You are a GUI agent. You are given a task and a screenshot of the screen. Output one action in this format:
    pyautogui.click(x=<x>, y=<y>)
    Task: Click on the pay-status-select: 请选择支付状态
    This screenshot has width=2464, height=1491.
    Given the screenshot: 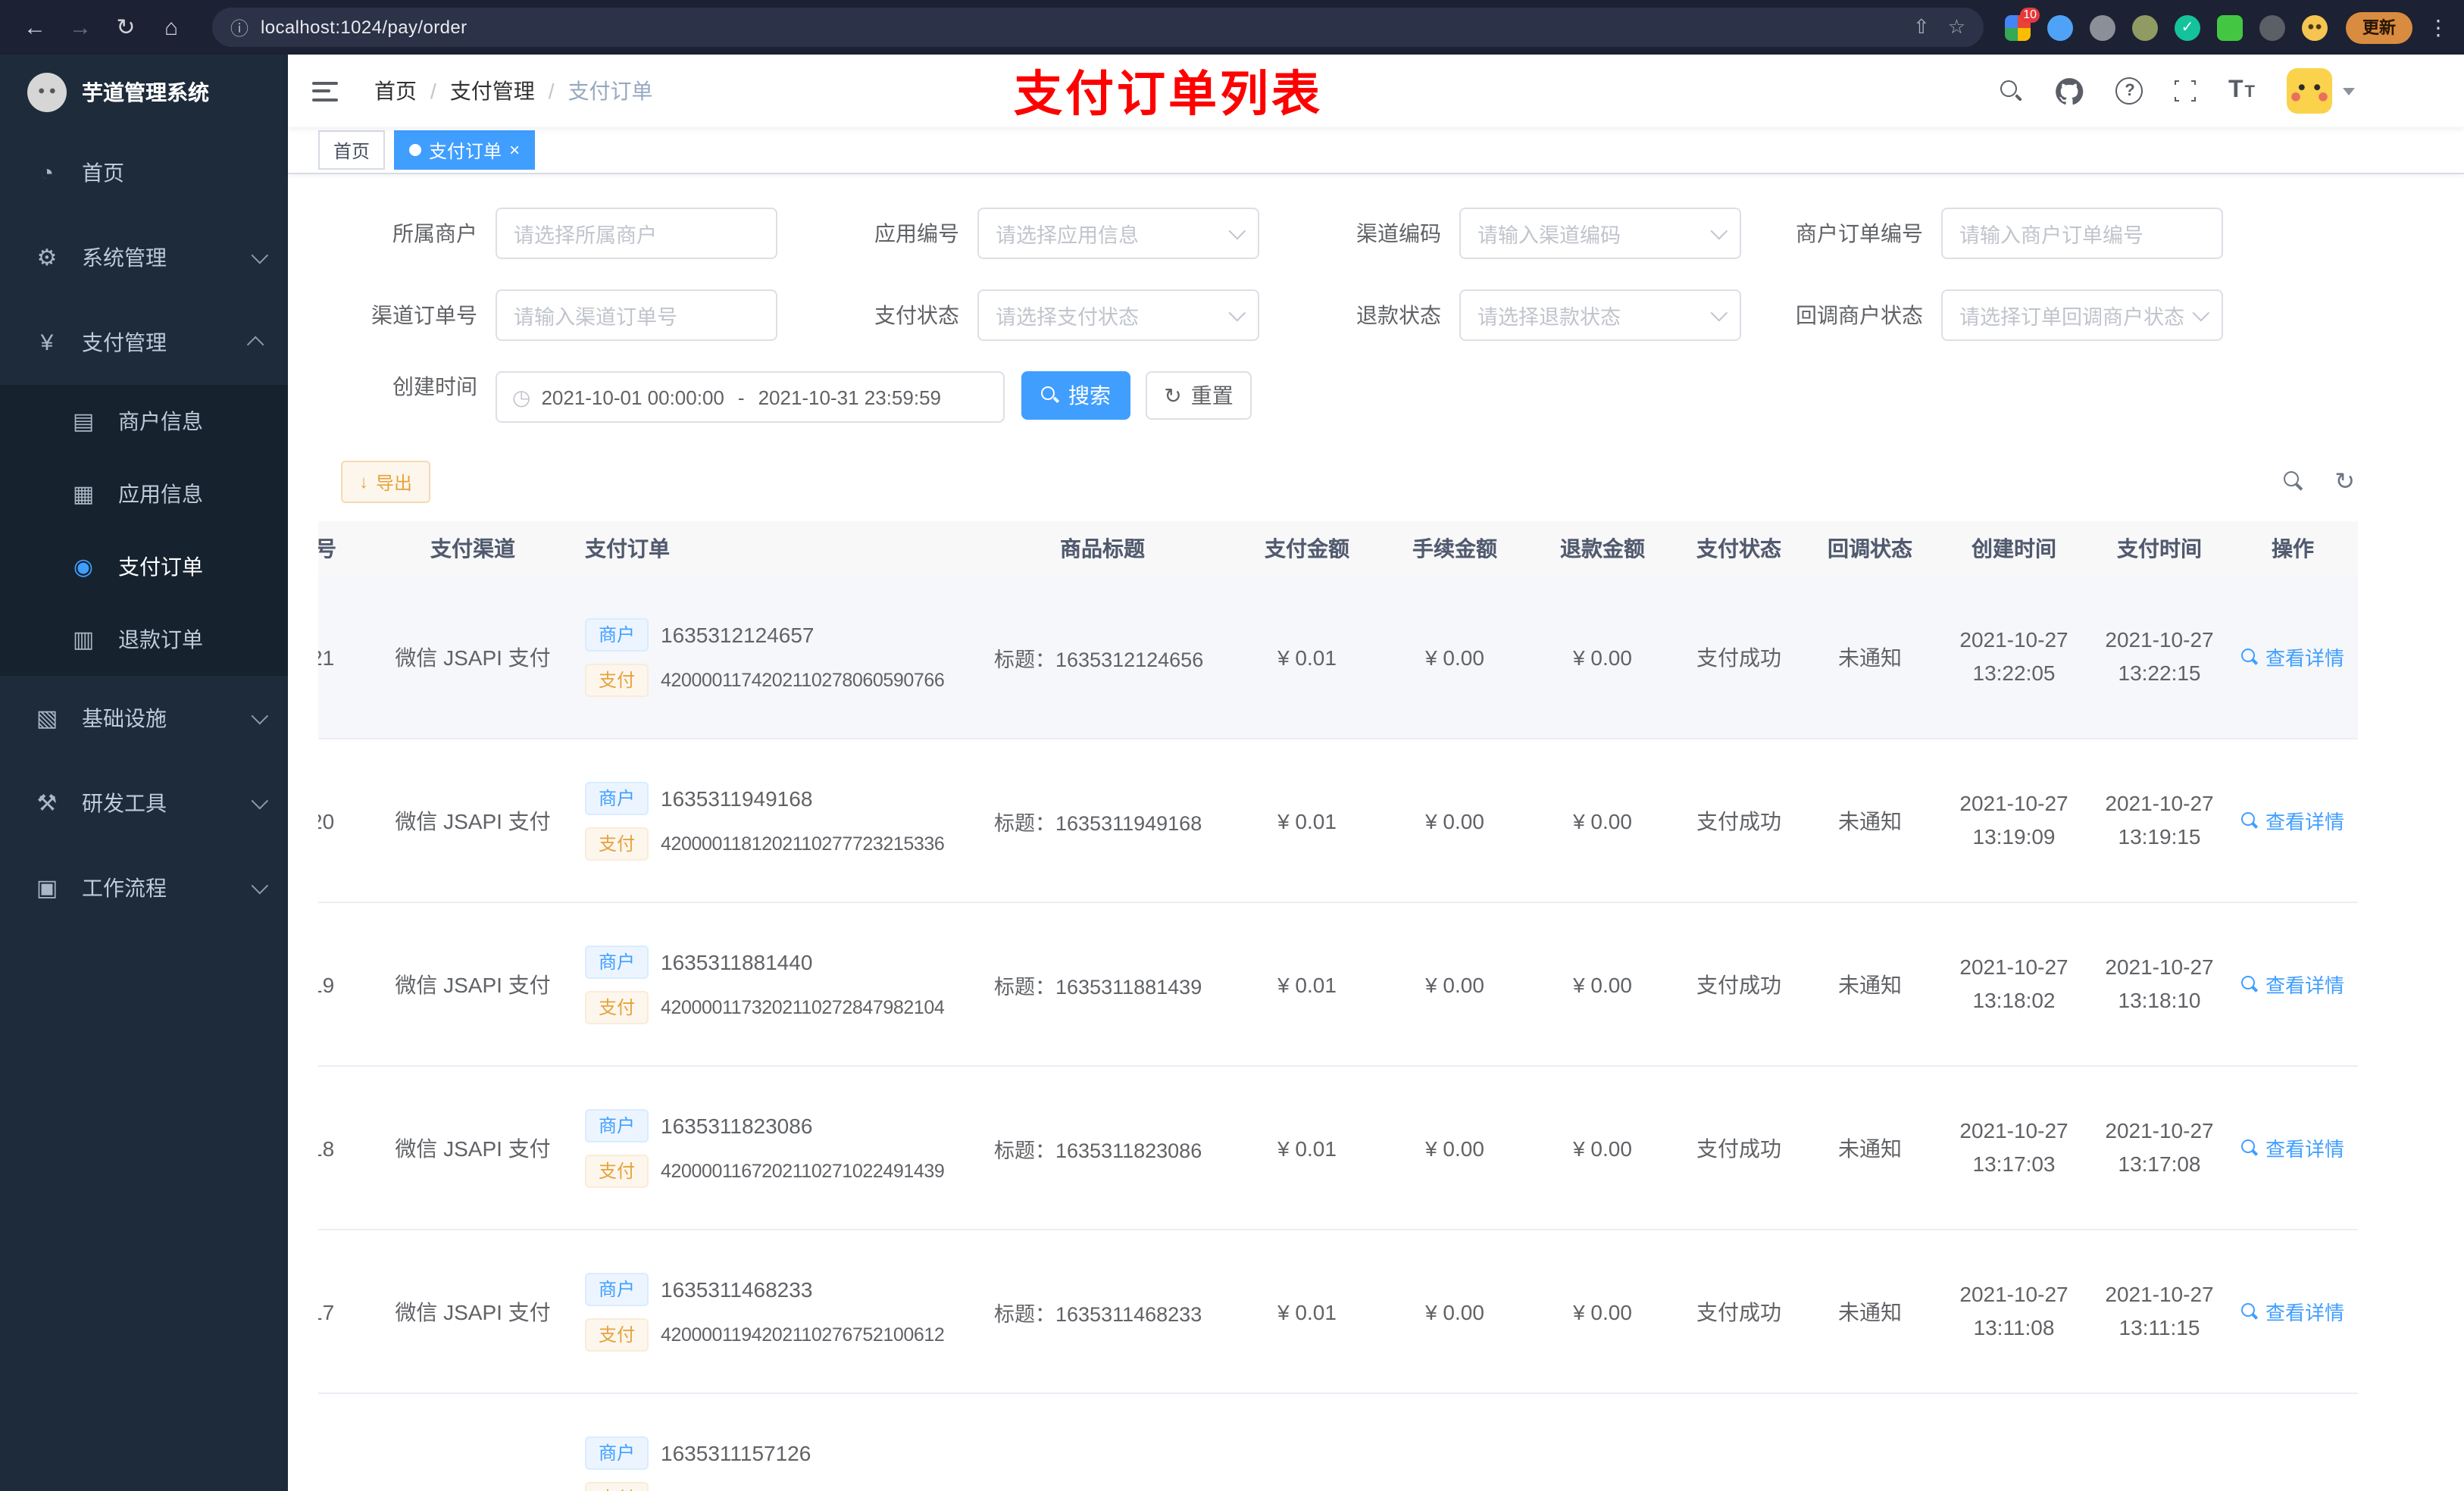 What is the action you would take?
    pyautogui.click(x=1118, y=315)
    